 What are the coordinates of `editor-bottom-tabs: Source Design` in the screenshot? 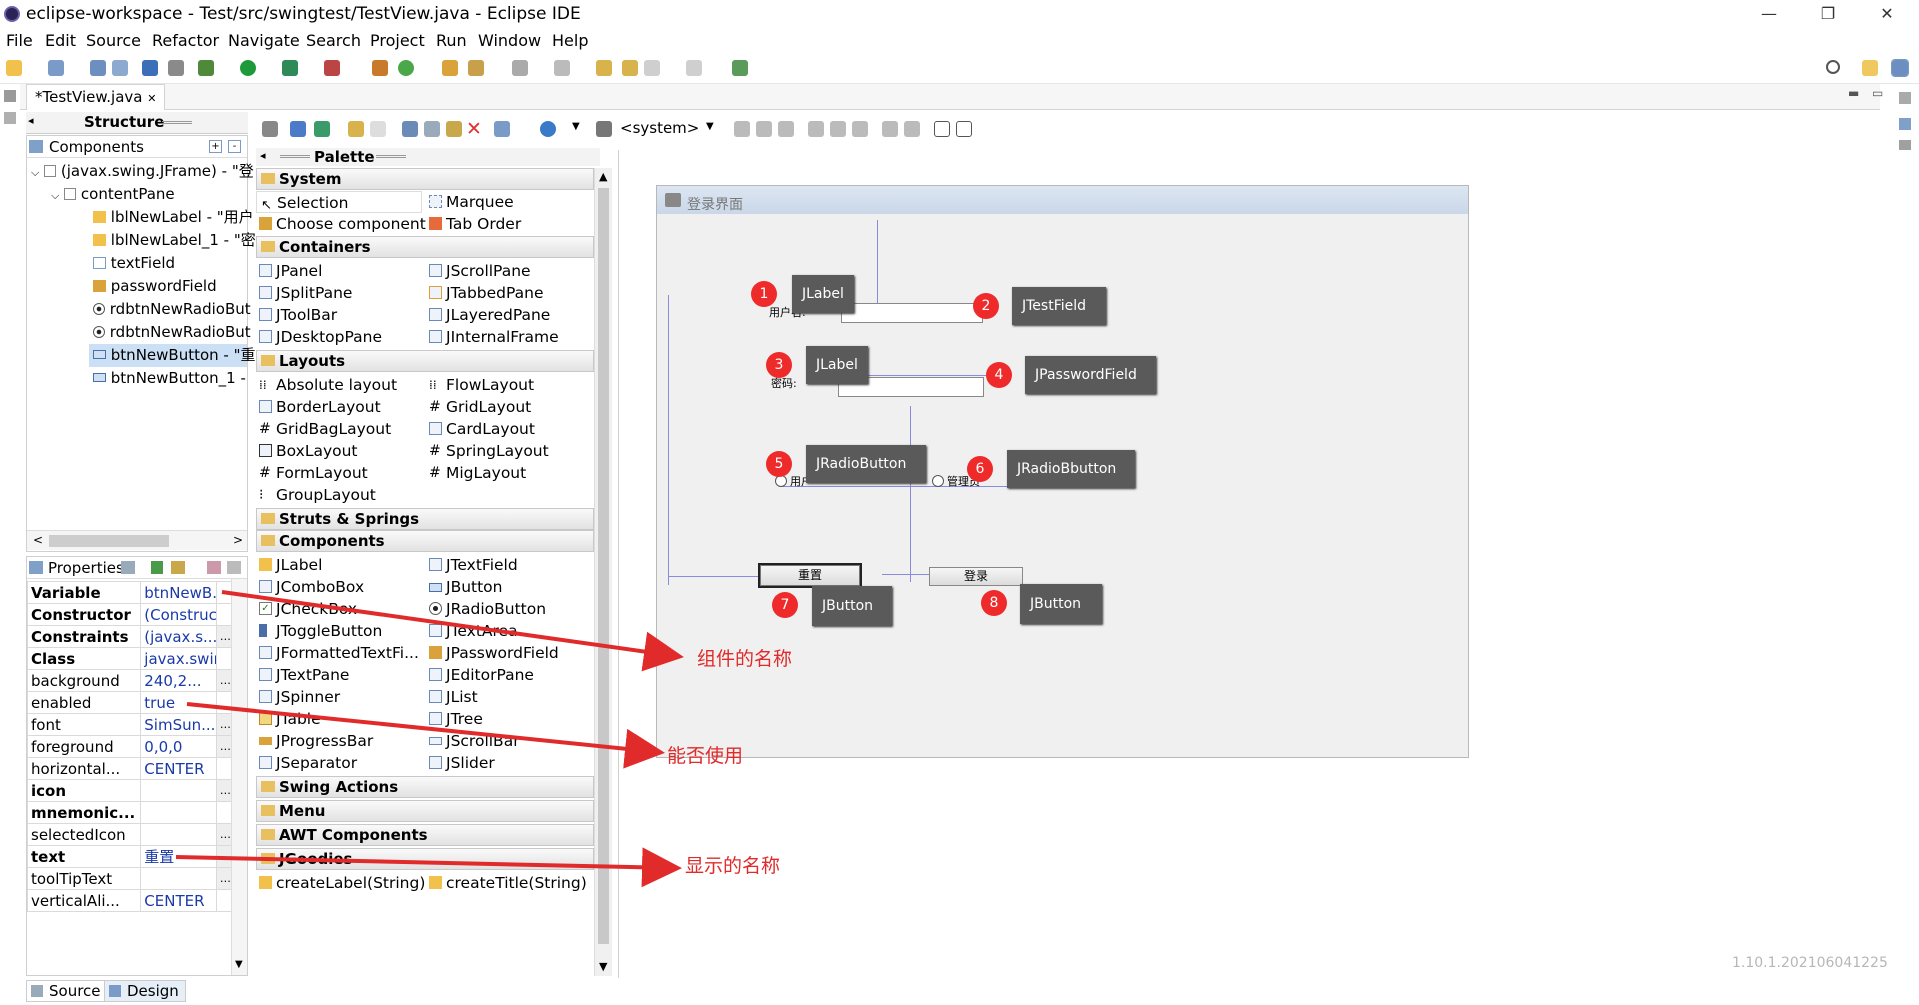 It's located at (170, 990).